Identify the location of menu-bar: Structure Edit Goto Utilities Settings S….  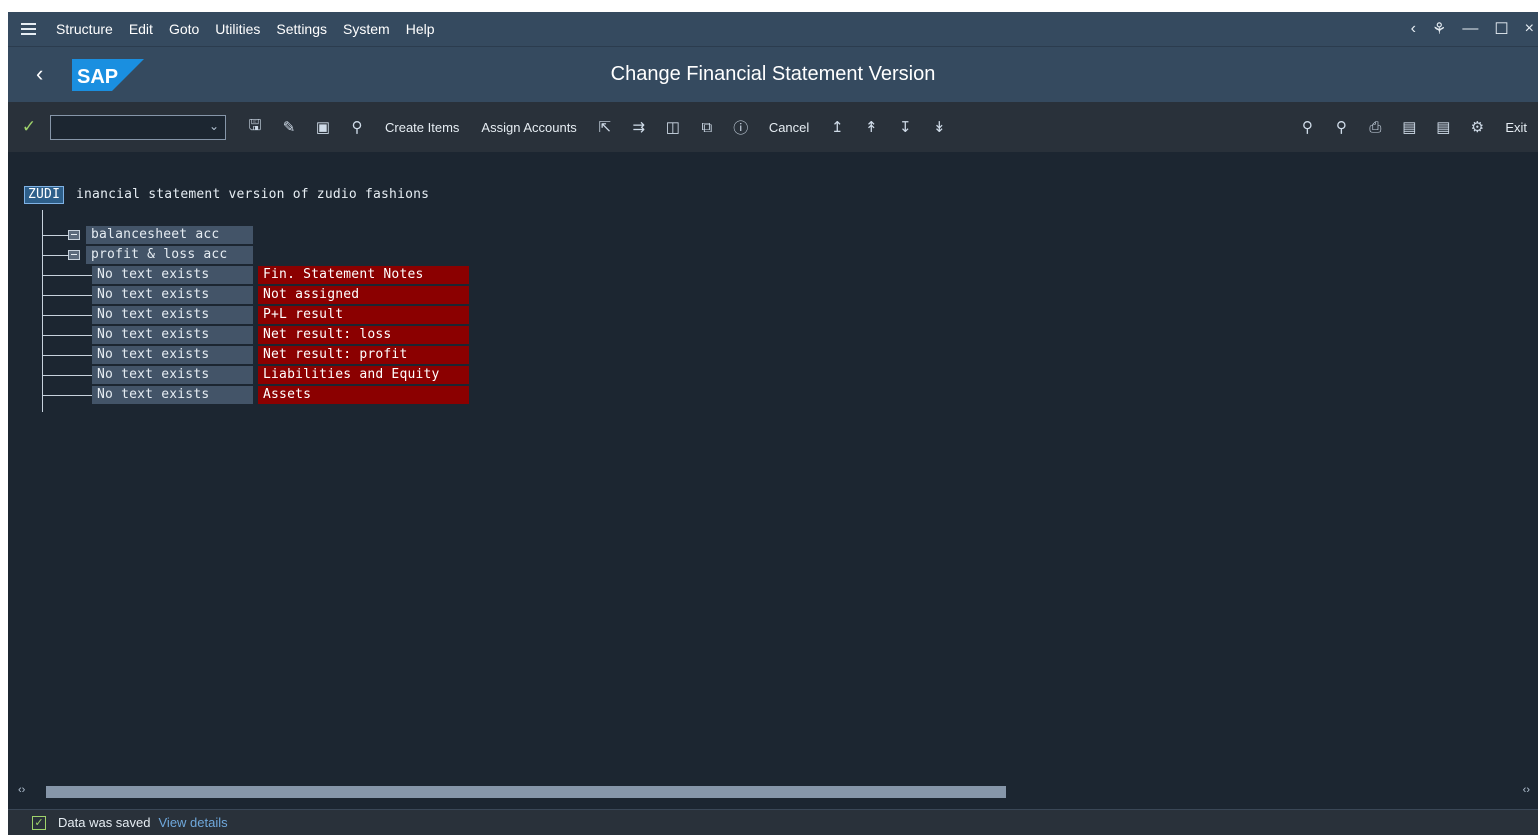
(773, 29).